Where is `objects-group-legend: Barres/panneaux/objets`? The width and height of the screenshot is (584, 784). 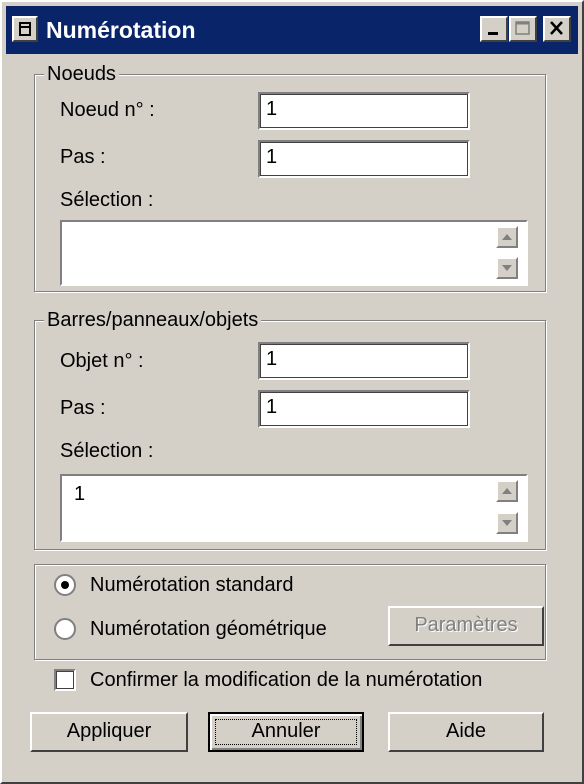
objects-group-legend: Barres/panneaux/objets is located at coordinates (153, 320).